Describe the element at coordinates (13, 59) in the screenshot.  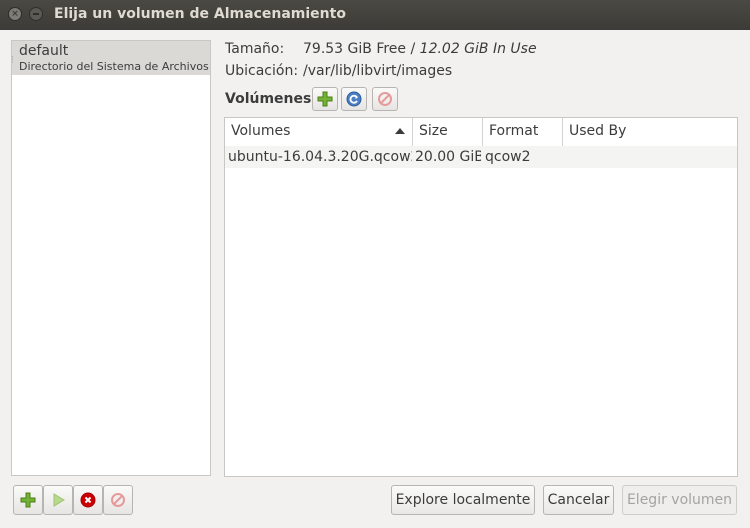
I see `folder-icon: ⁝` at that location.